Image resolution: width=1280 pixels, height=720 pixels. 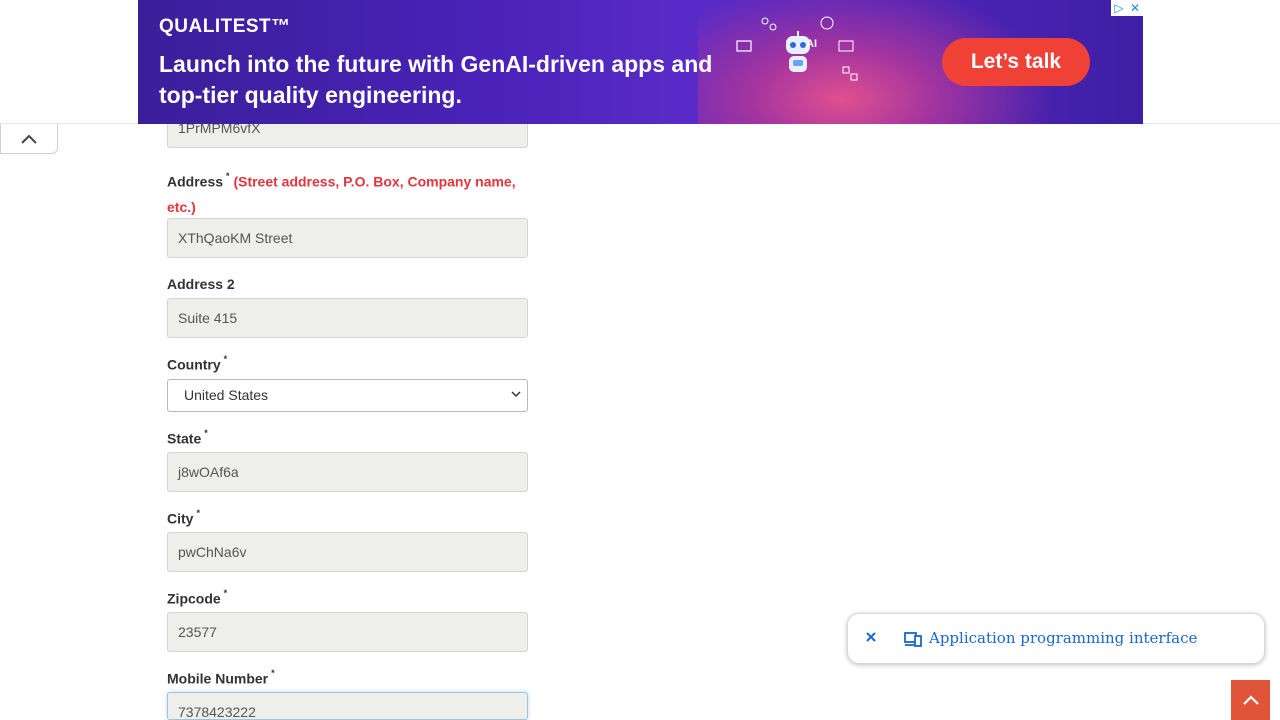 I want to click on ad-ai-badge: AI, so click(x=811, y=44).